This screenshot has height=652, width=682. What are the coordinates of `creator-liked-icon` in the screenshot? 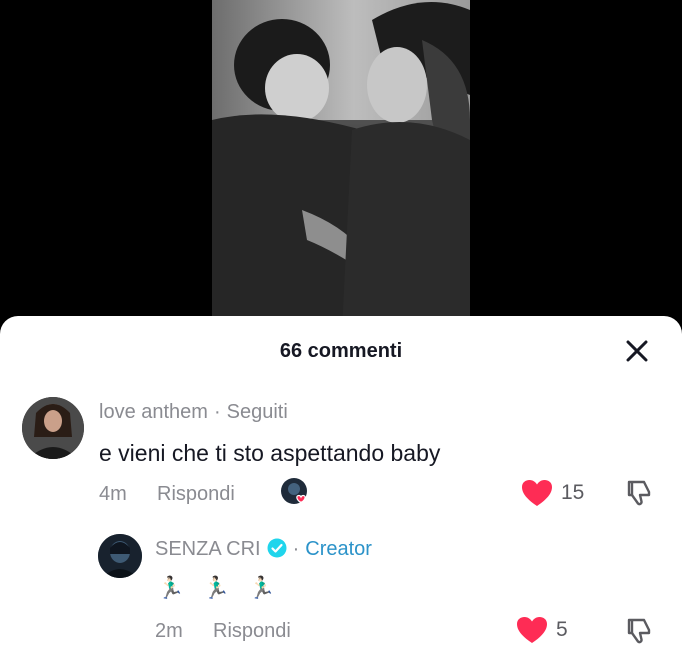 It's located at (294, 491).